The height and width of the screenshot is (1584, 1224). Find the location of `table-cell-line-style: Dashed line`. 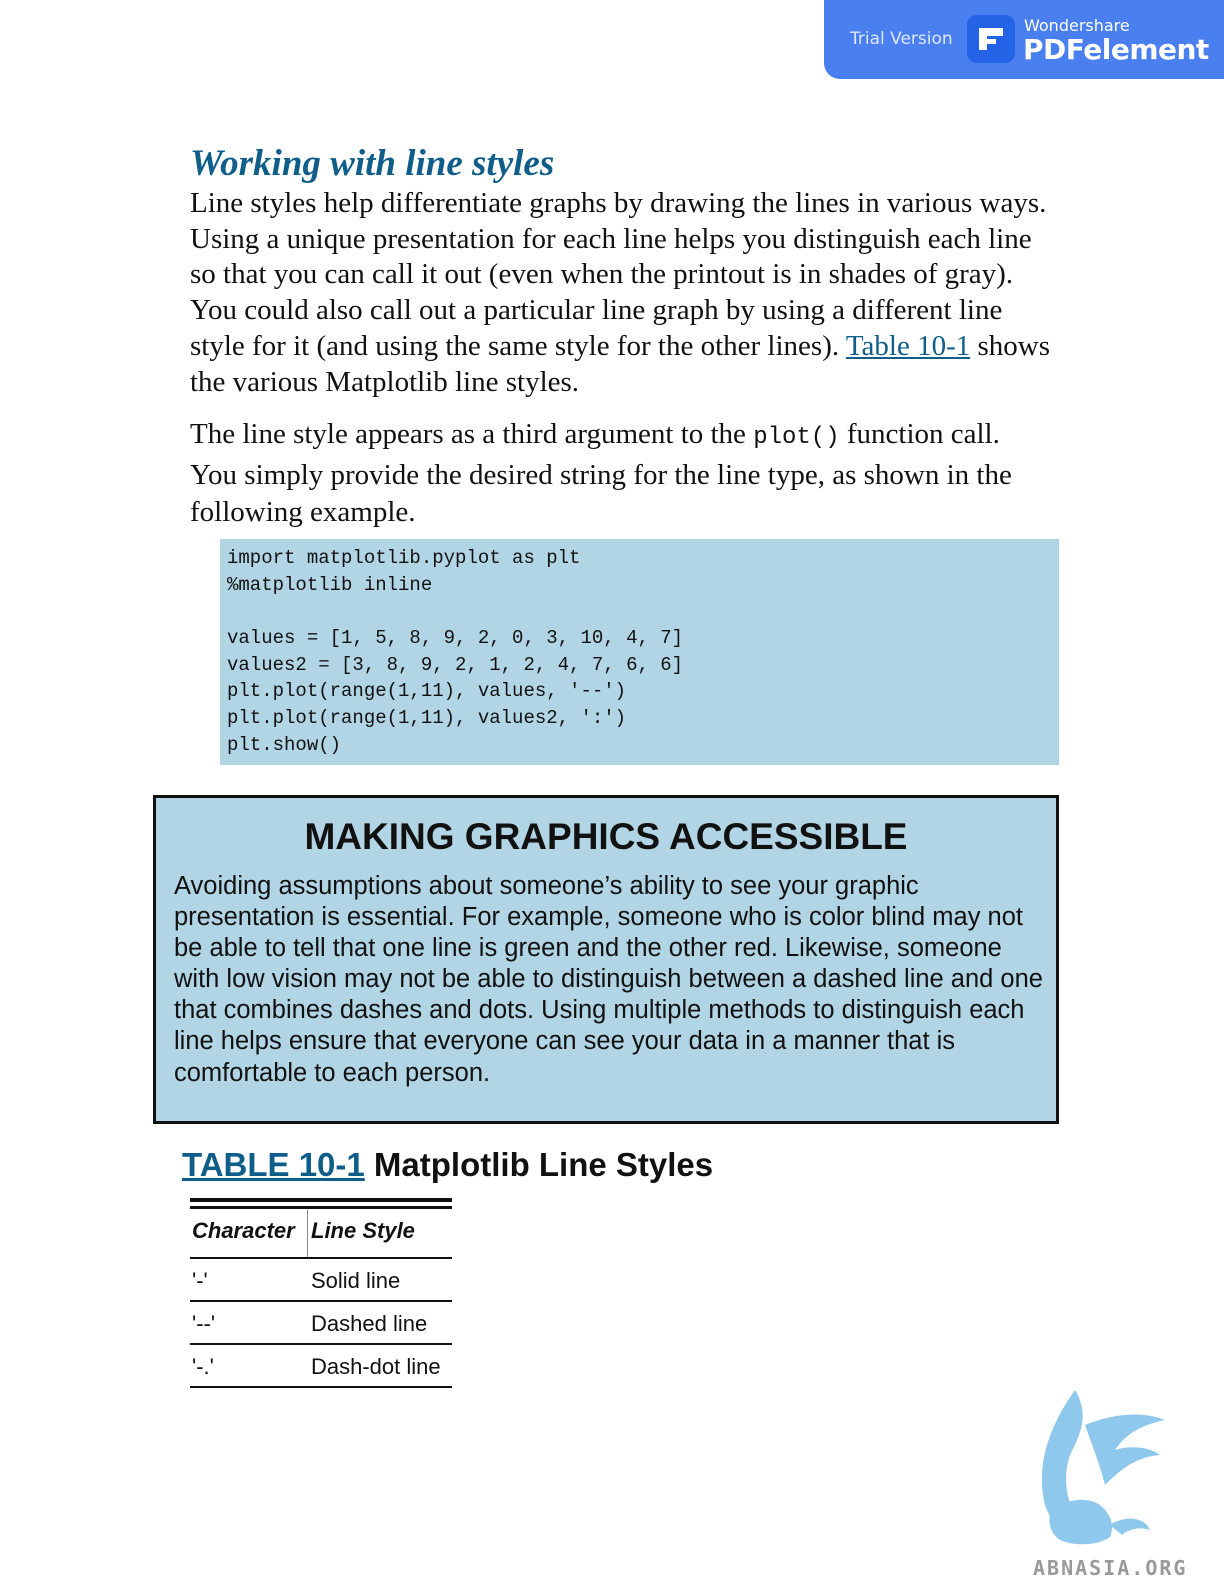

table-cell-line-style: Dashed line is located at coordinates (369, 1323).